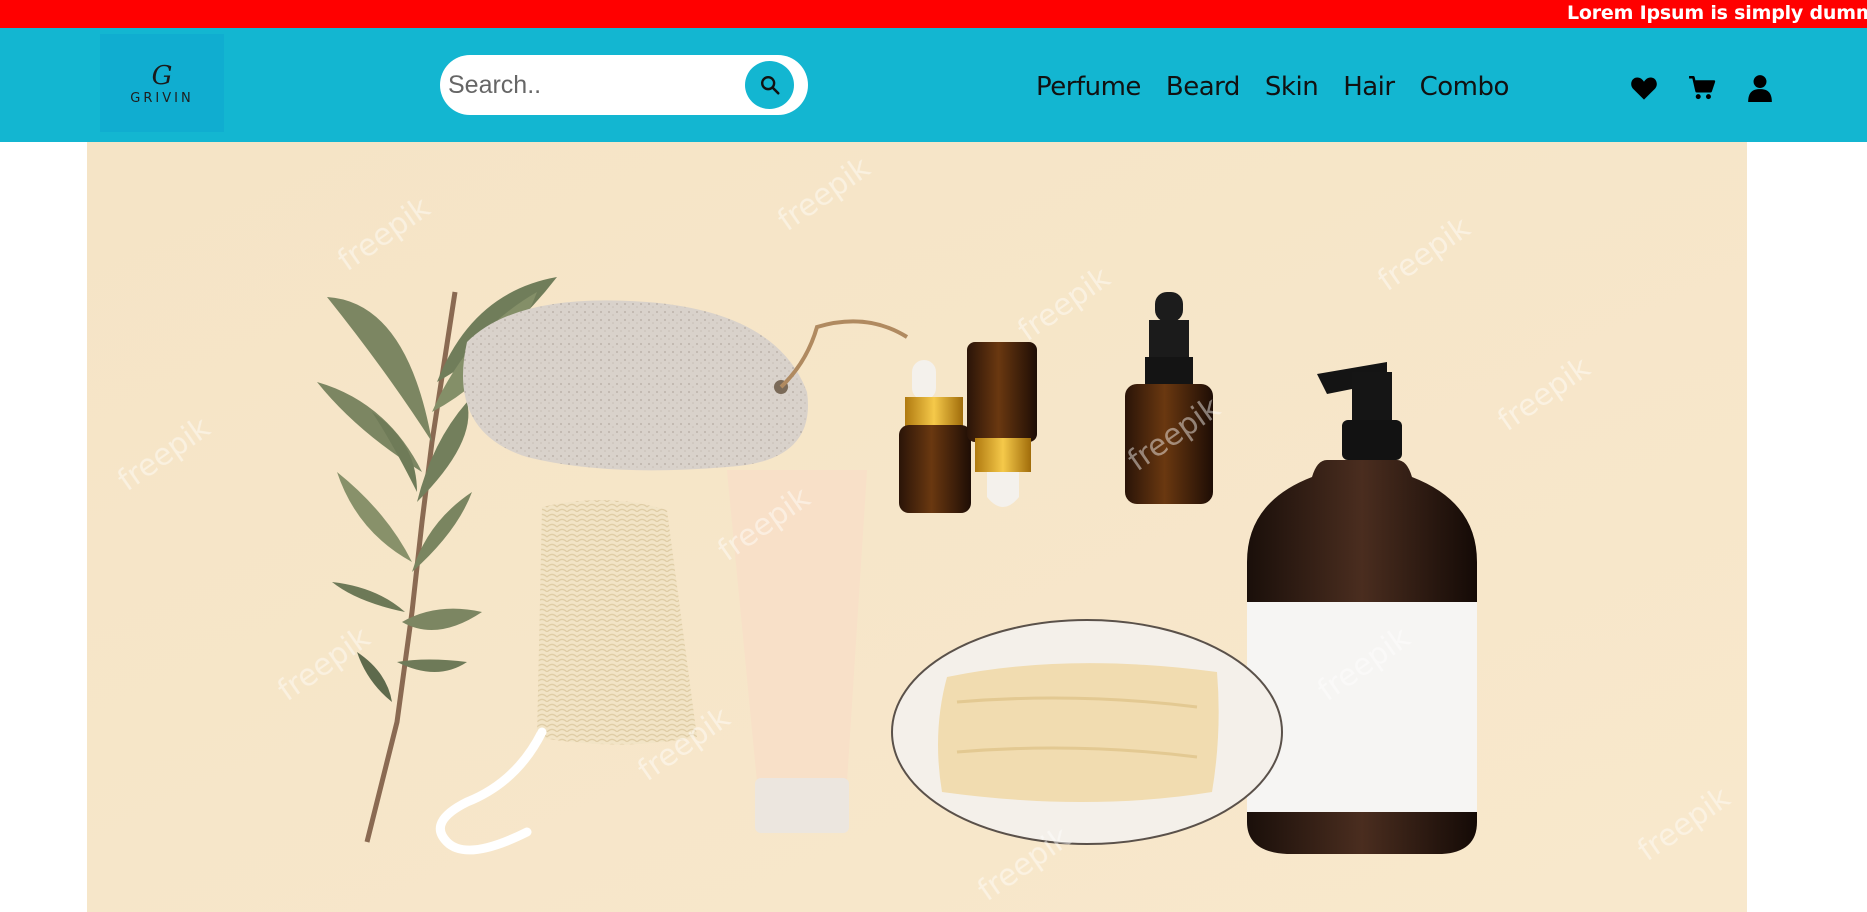  I want to click on soap-dish, so click(1087, 732).